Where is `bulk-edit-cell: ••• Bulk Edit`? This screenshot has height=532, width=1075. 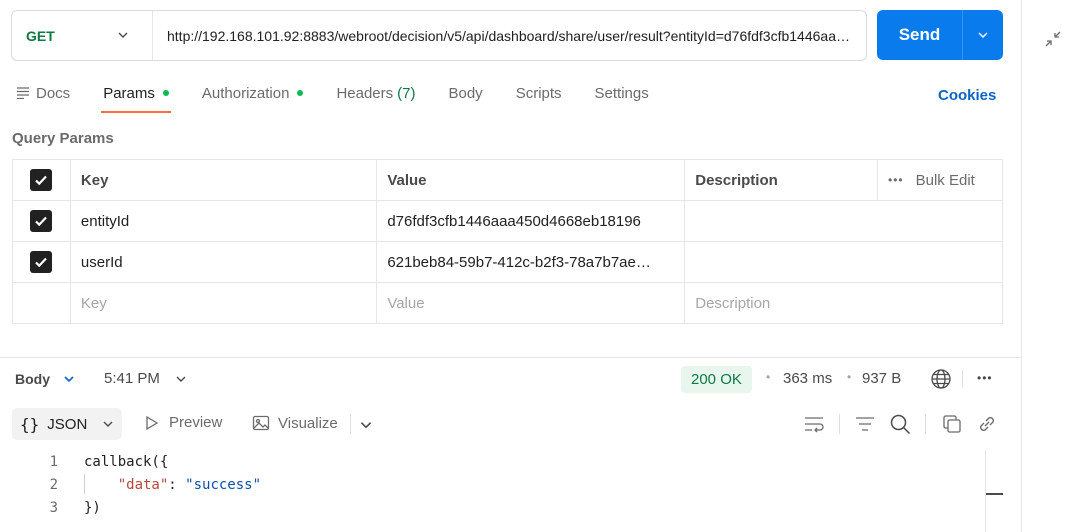
bulk-edit-cell: ••• Bulk Edit is located at coordinates (940, 180).